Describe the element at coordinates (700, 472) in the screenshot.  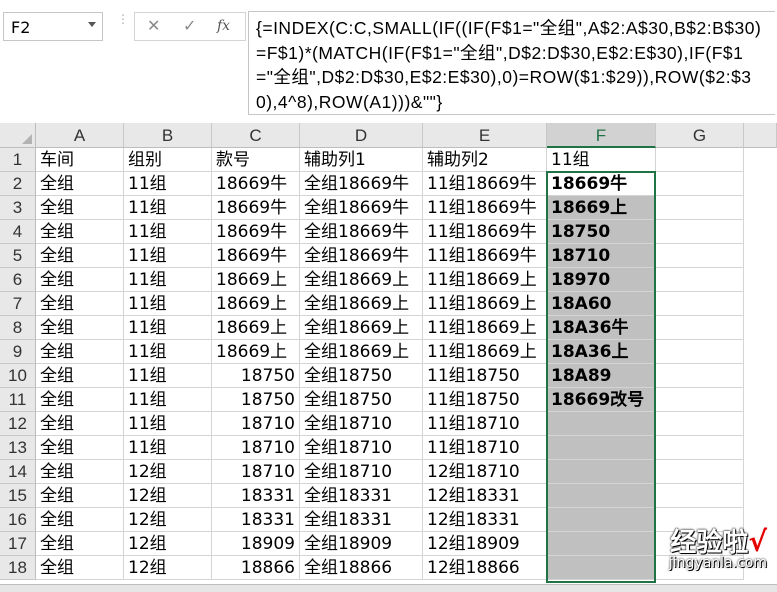
I see `cell-g14` at that location.